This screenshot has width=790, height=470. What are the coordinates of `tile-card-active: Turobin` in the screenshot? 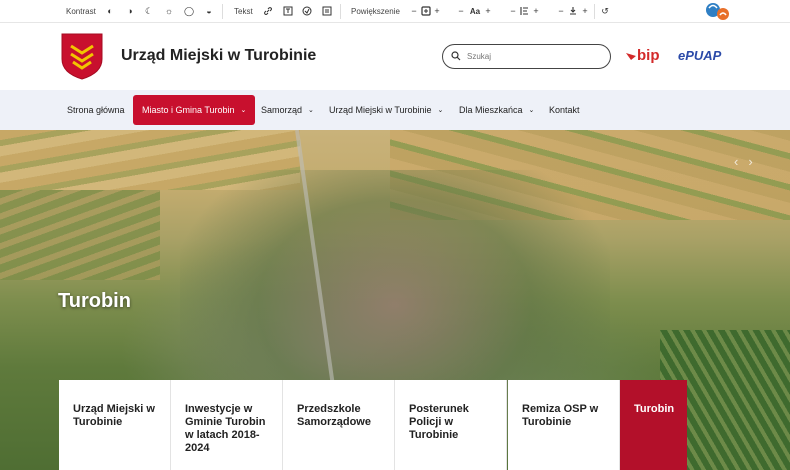 It's located at (653, 425).